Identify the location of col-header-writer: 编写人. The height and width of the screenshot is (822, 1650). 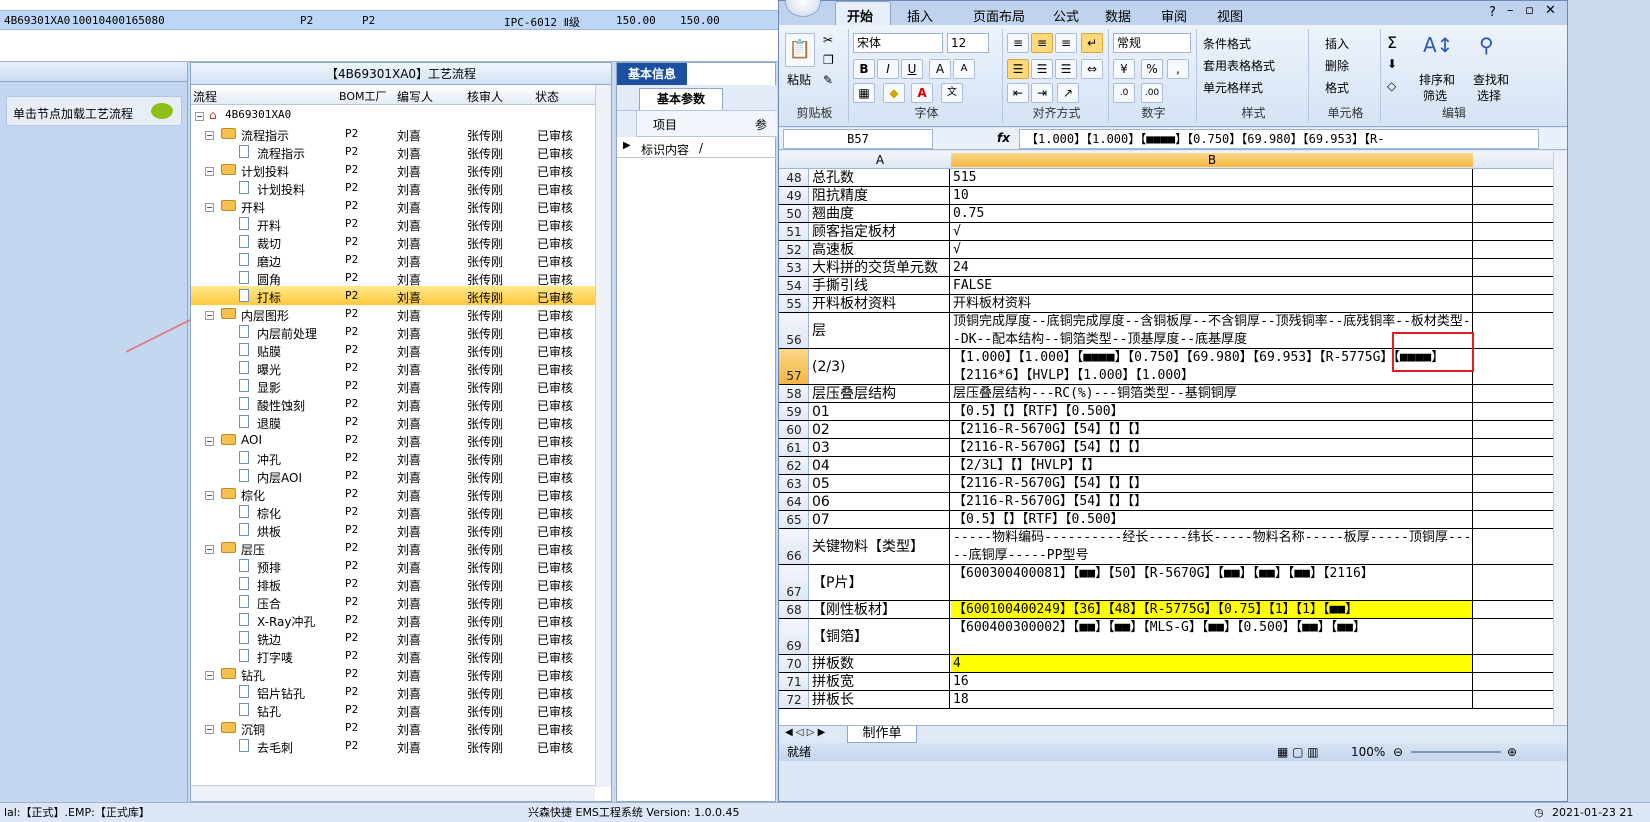
(415, 96).